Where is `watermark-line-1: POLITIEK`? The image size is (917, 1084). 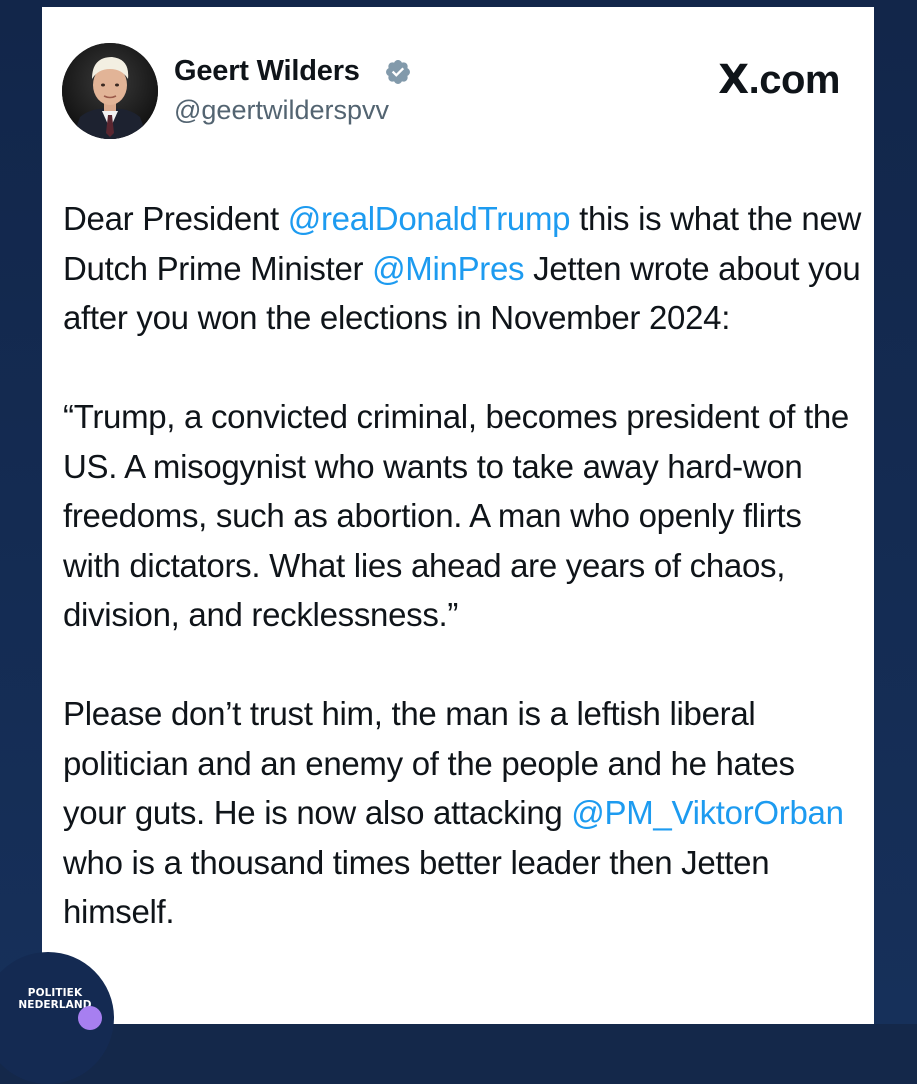 watermark-line-1: POLITIEK is located at coordinates (55, 993).